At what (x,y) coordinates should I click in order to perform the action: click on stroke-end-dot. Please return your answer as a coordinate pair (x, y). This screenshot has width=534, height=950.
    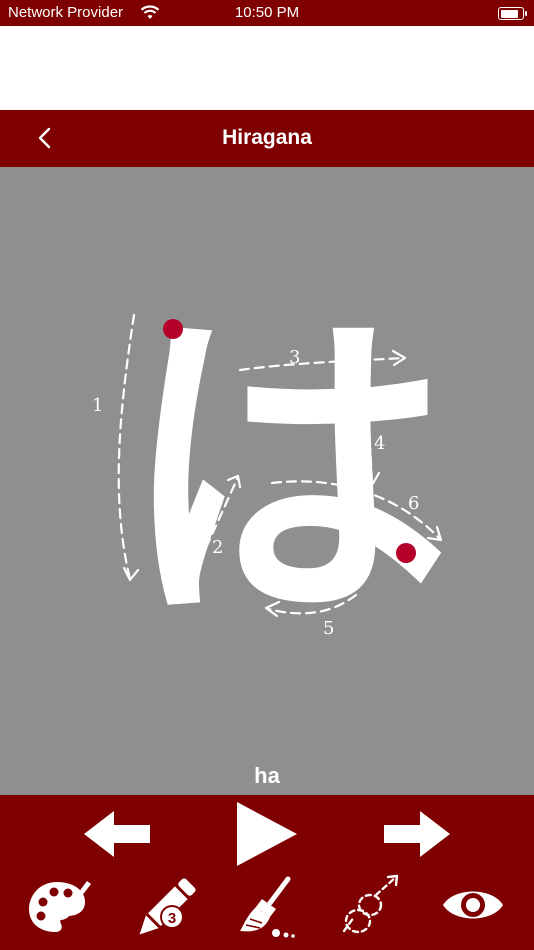
    Looking at the image, I should click on (406, 553).